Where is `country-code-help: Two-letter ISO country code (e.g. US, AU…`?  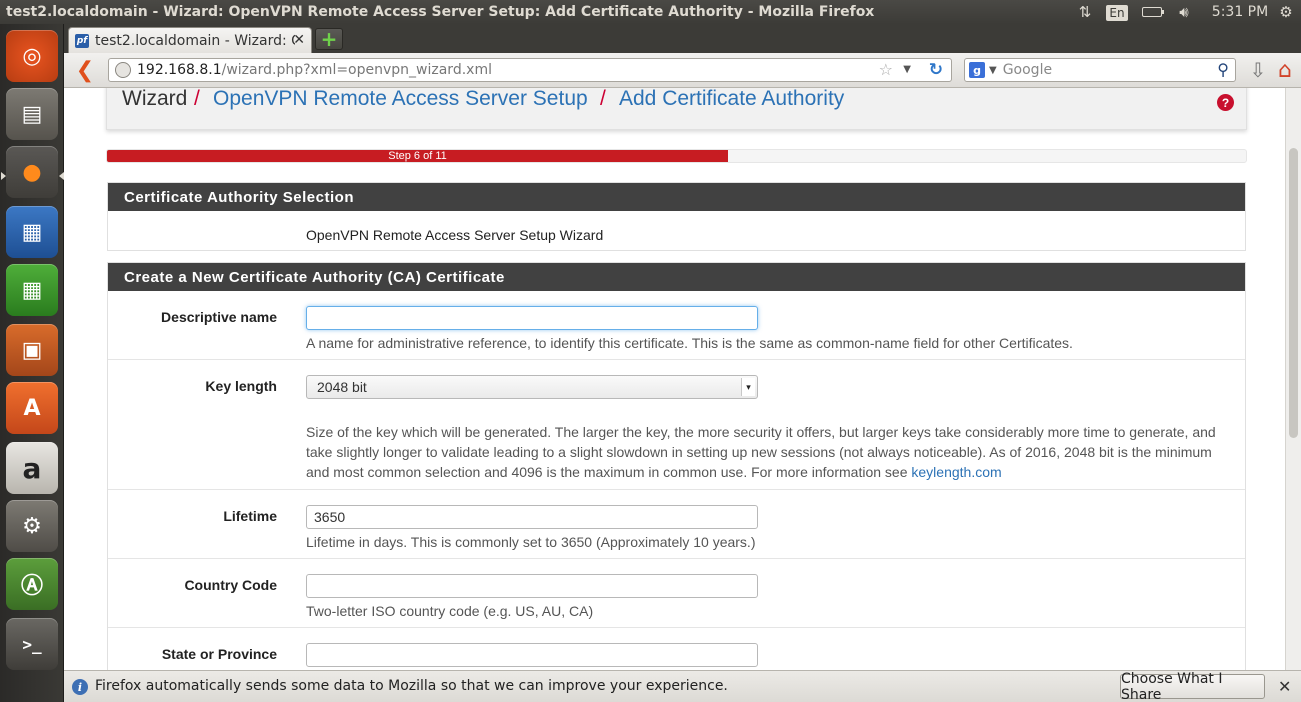
country-code-help: Two-letter ISO country code (e.g. US, AU… is located at coordinates (450, 611).